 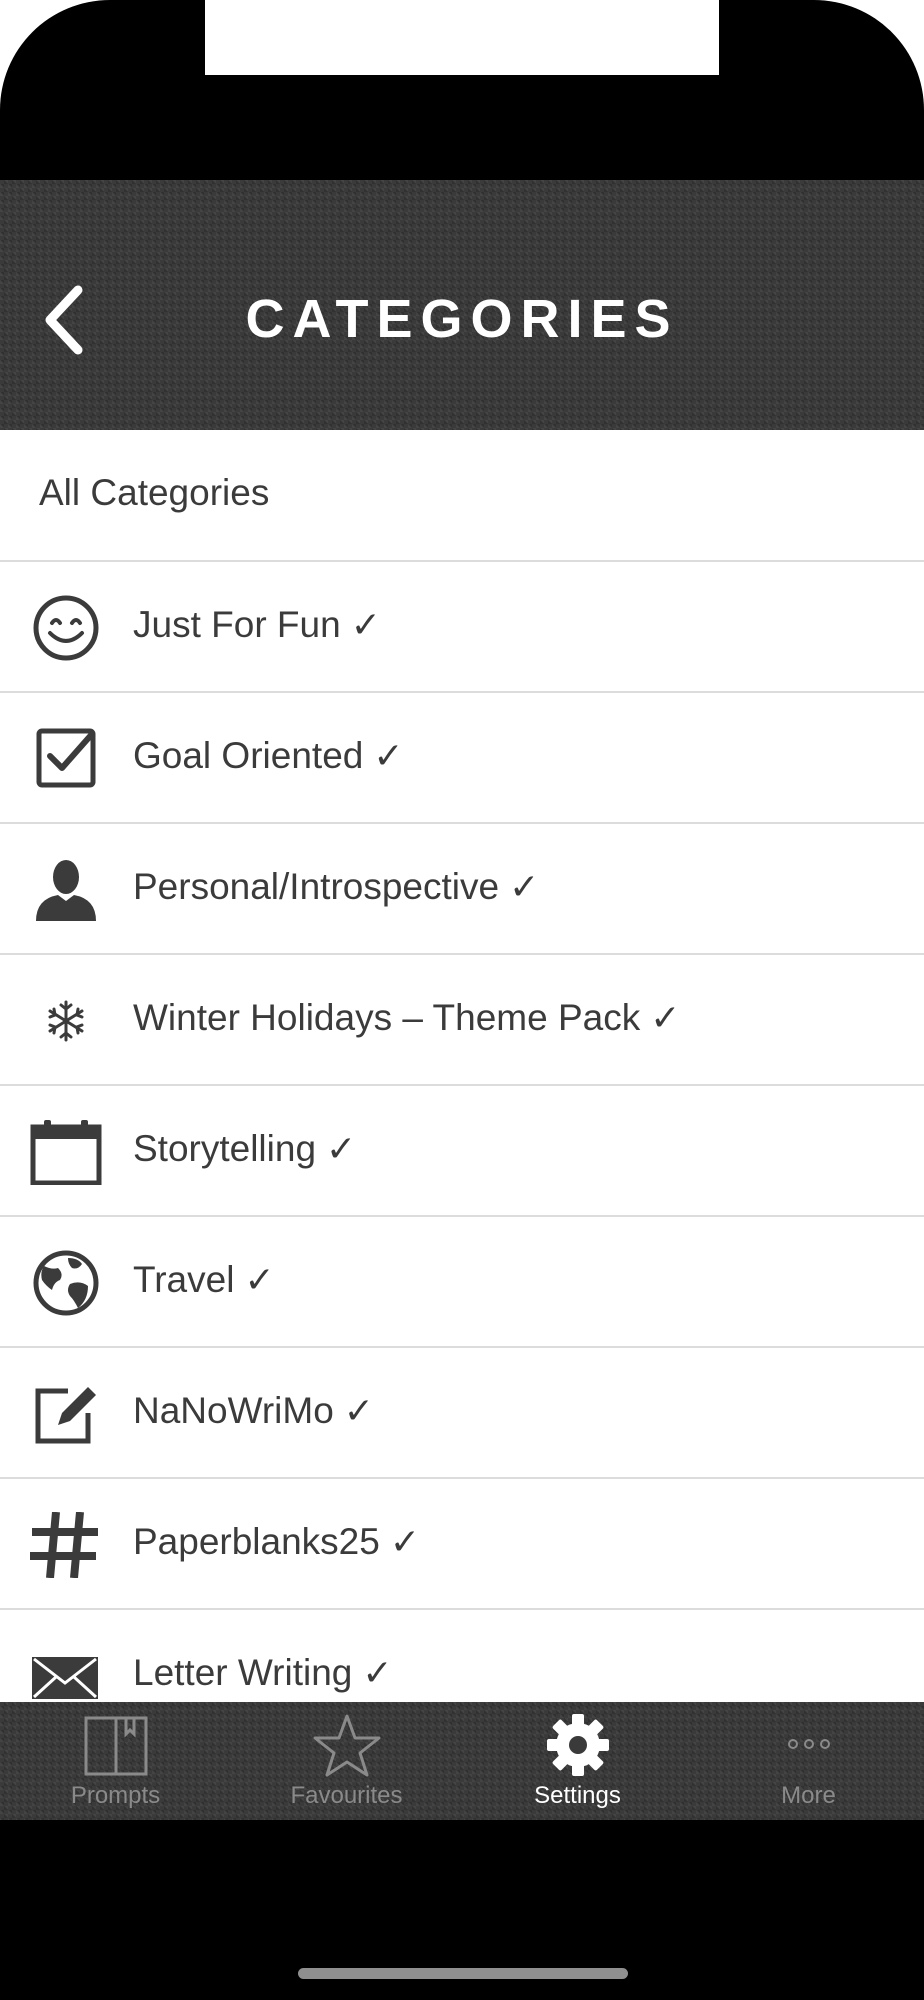 I want to click on navigation-bar: CATEGORIES, so click(x=462, y=305).